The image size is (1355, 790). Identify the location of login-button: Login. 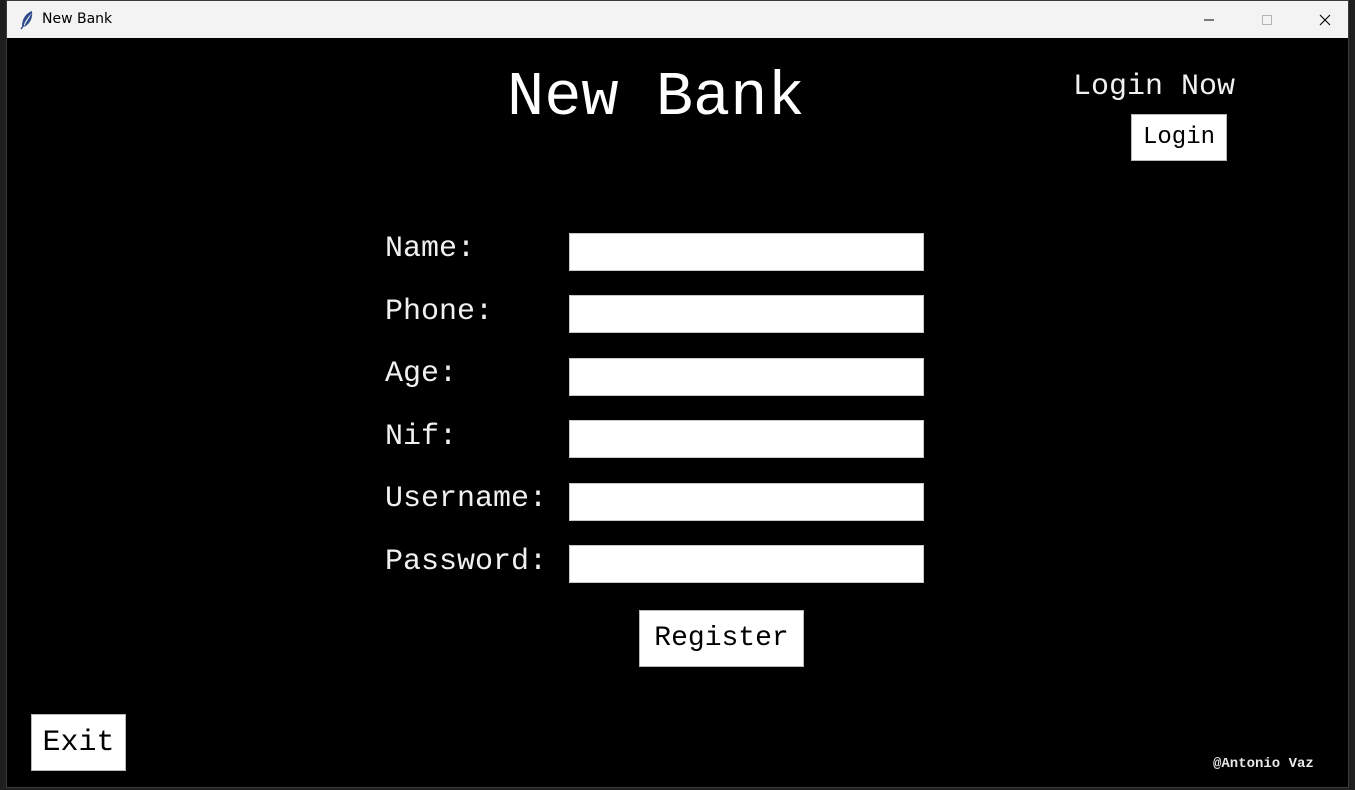
(1179, 137).